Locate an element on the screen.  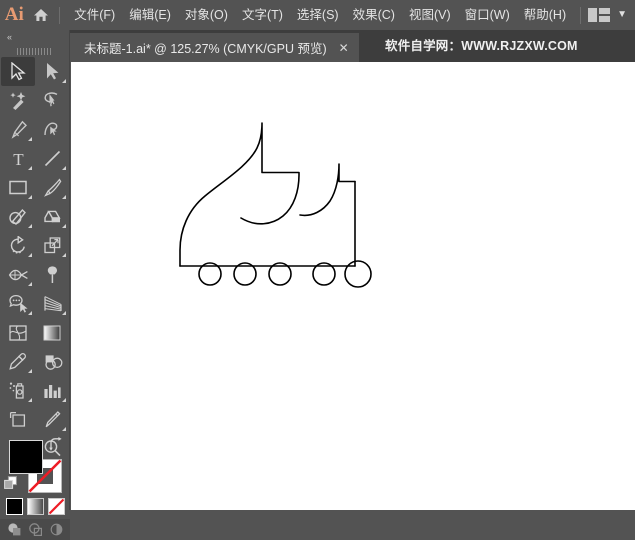
color-mode-row is located at coordinates (35, 506).